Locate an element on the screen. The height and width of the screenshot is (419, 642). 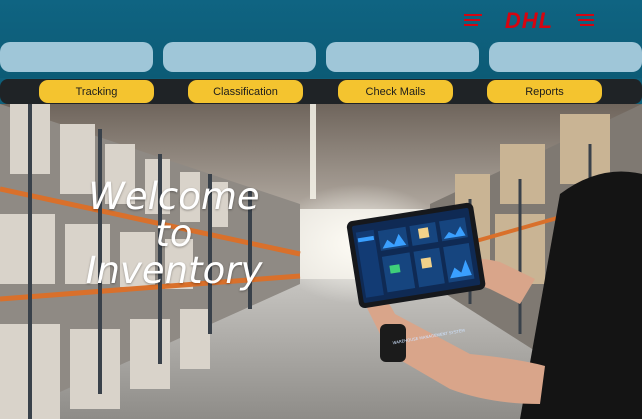
welcome-heading: Welcome to Inventory is located at coordinates (174, 233).